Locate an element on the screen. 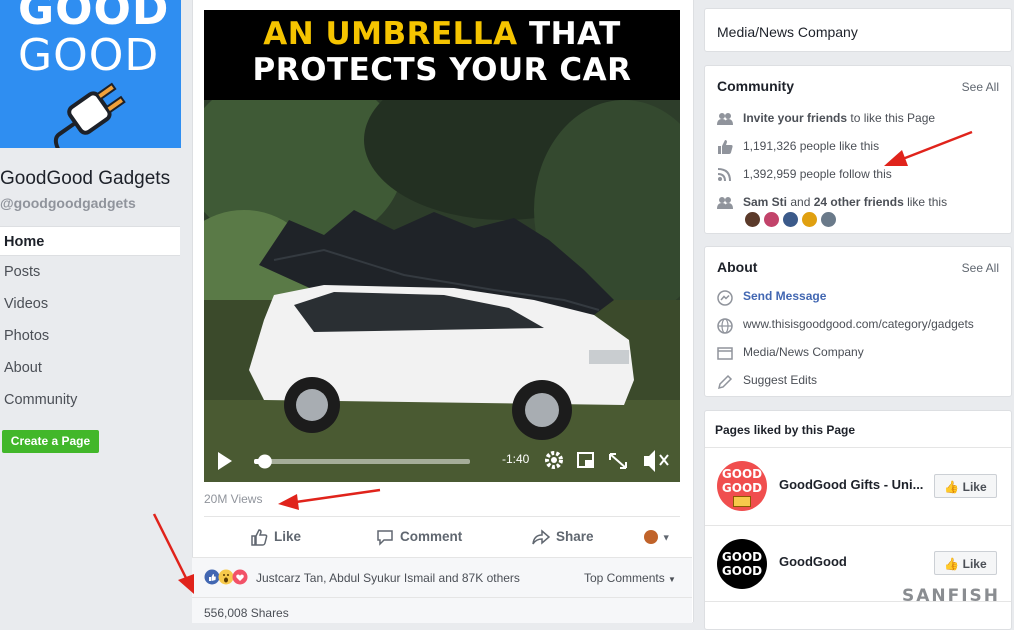 This screenshot has height=630, width=1014. like-label: Like is located at coordinates (288, 536).